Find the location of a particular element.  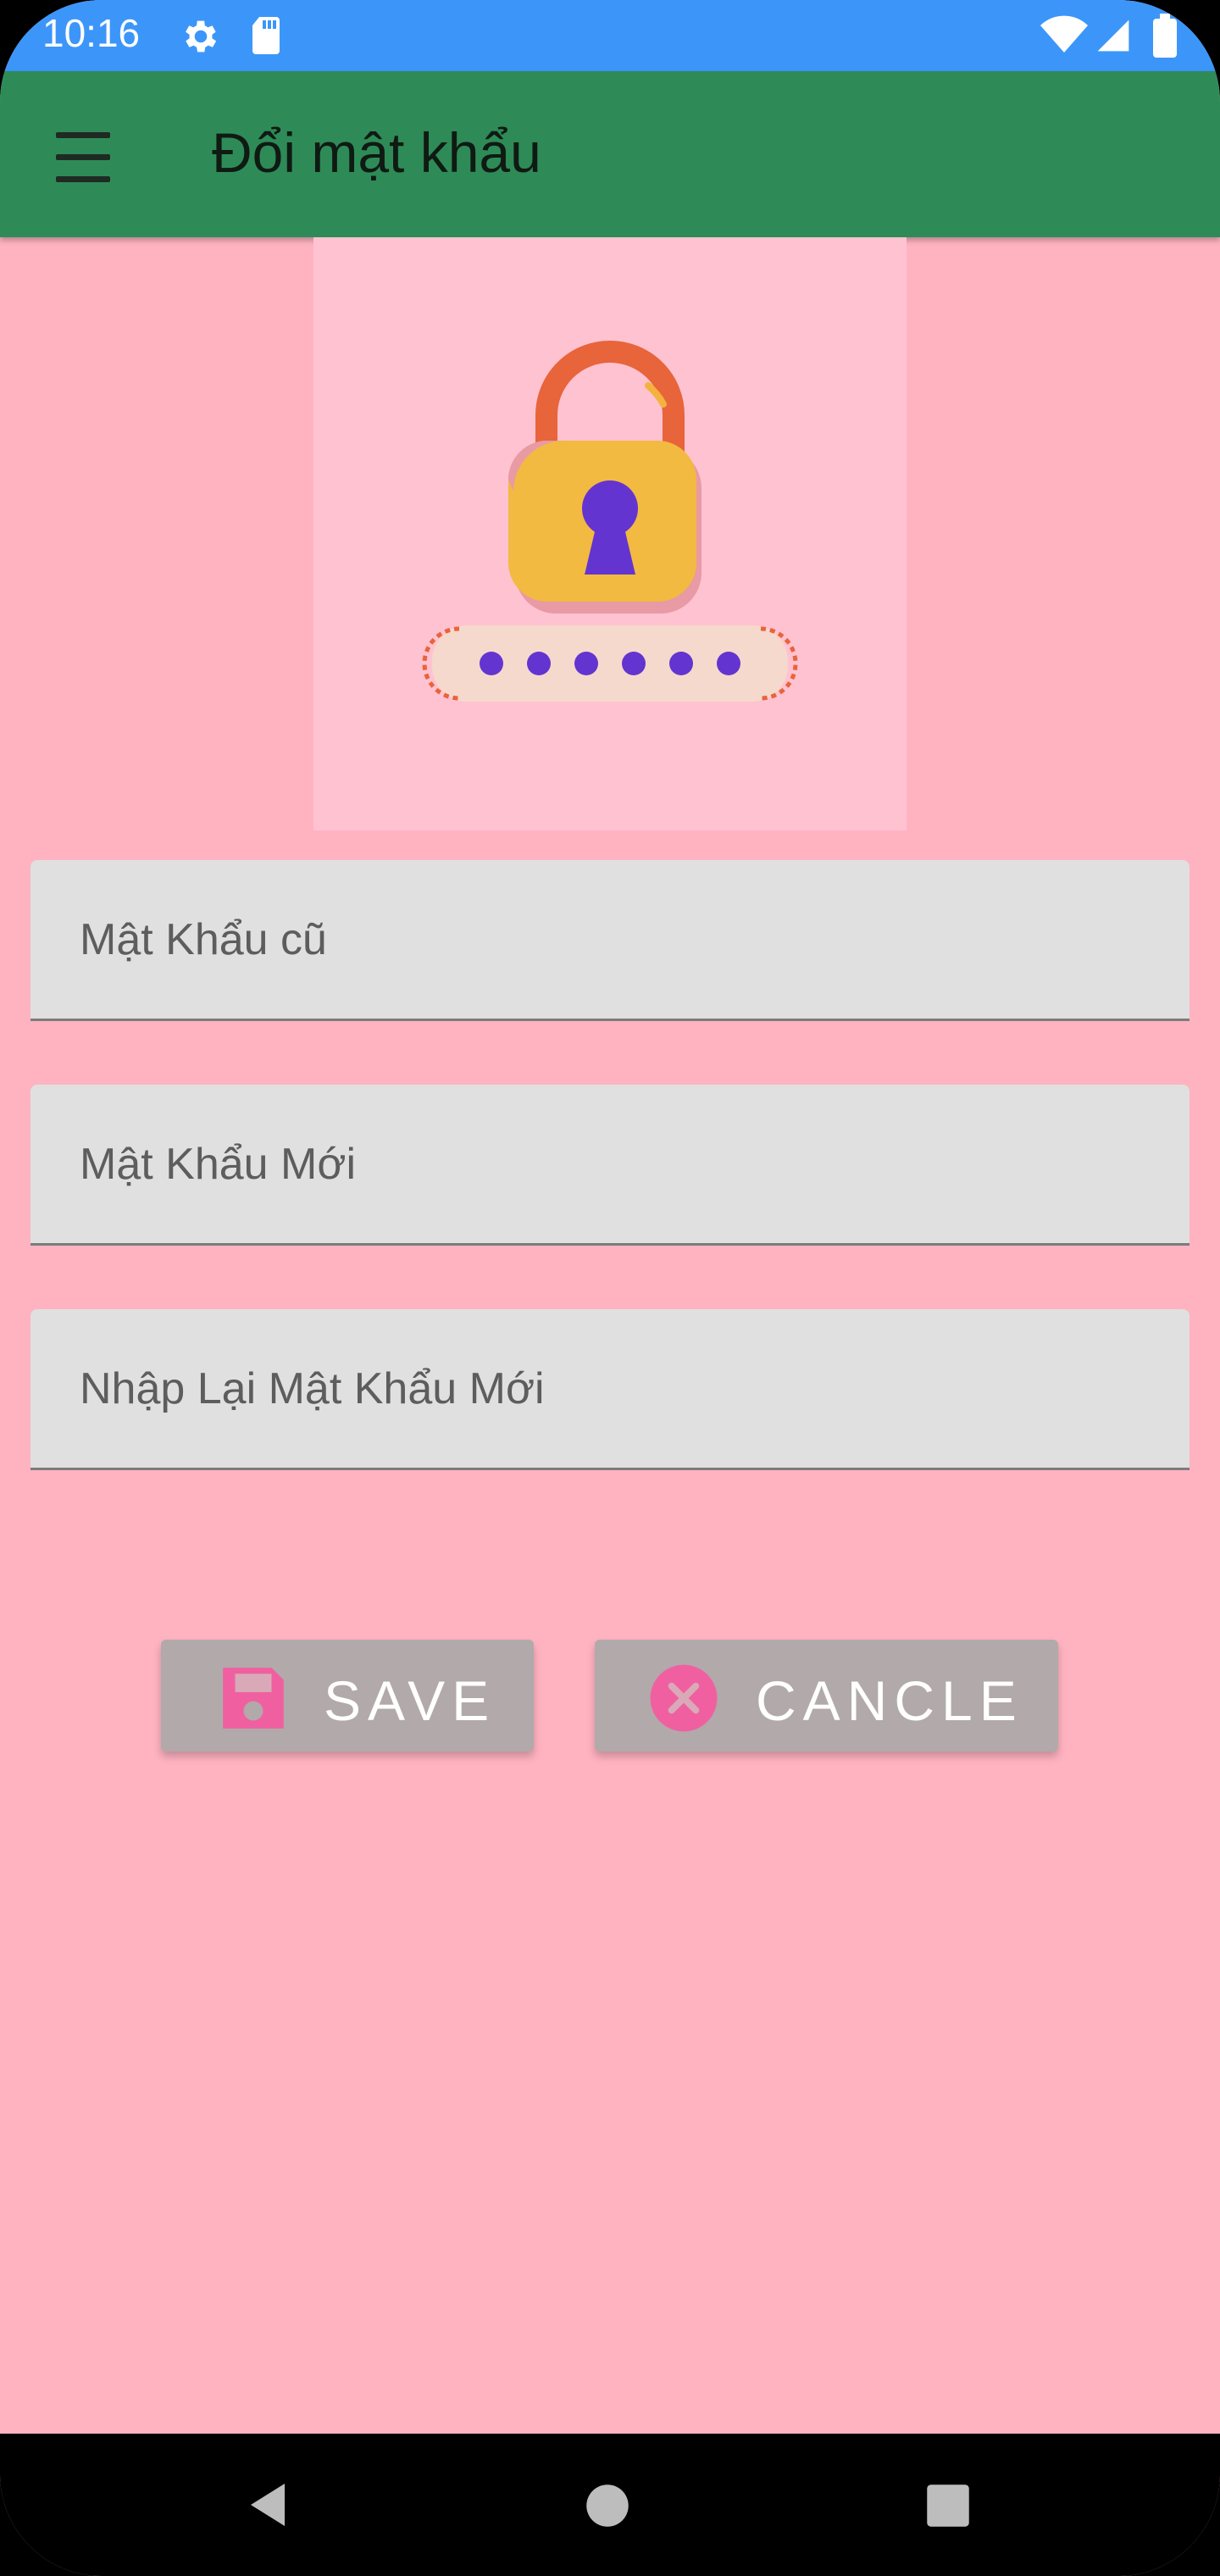

cancel-button: CANCLE is located at coordinates (826, 1696).